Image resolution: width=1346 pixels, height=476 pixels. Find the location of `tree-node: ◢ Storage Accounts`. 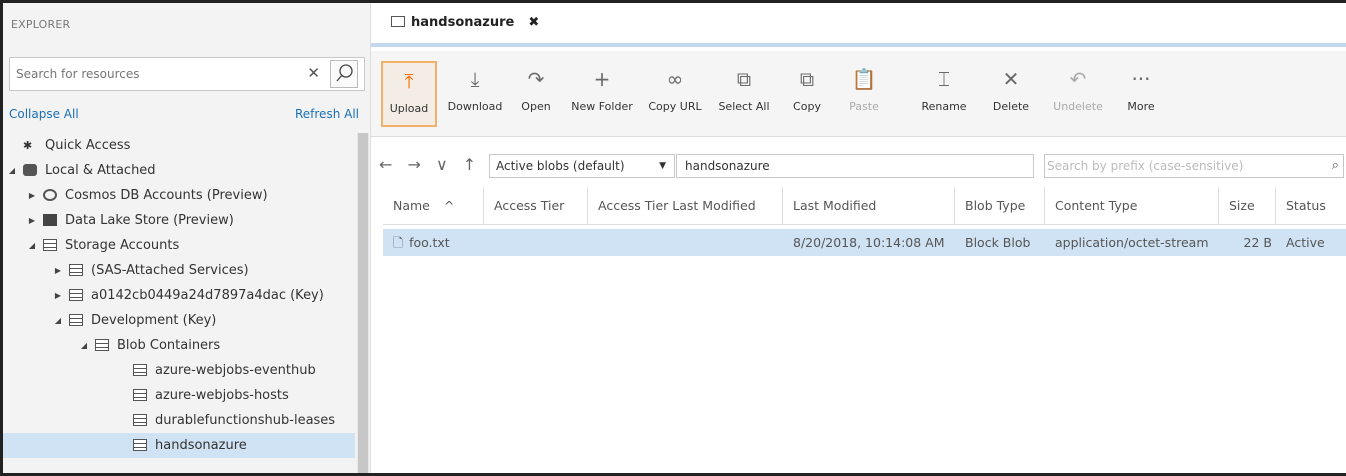

tree-node: ◢ Storage Accounts is located at coordinates (179, 245).